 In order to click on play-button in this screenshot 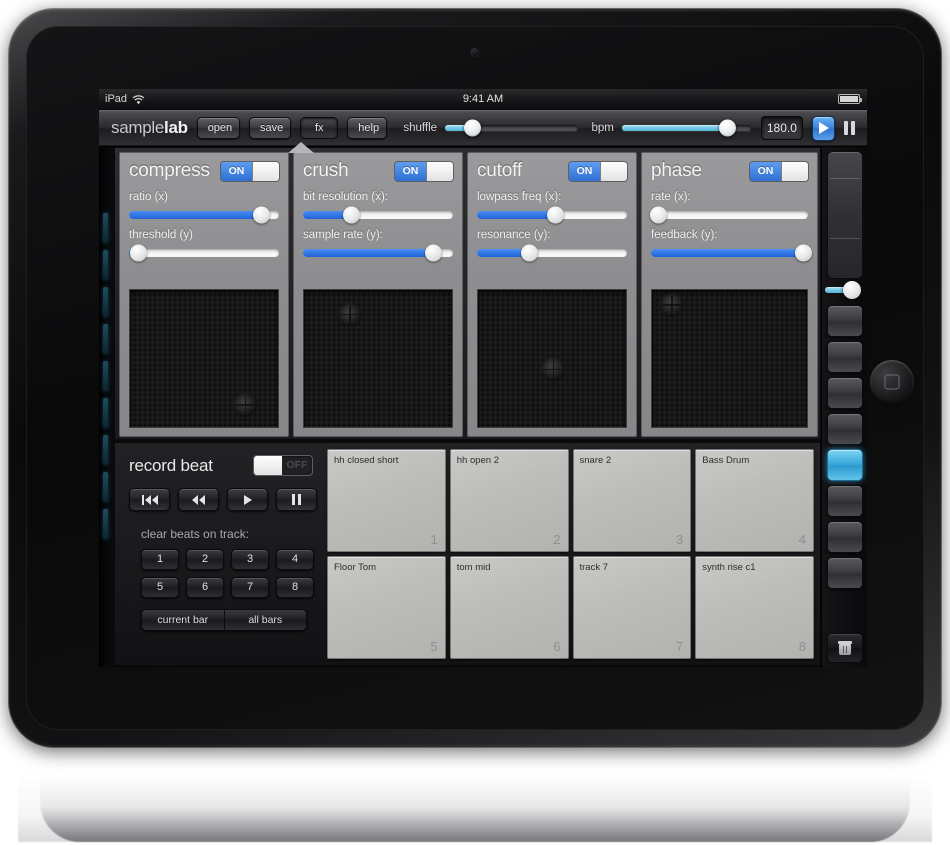, I will do `click(823, 128)`.